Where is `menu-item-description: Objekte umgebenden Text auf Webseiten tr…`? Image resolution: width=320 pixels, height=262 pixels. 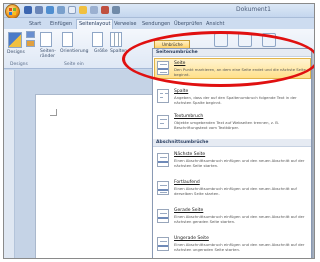 menu-item-description: Objekte umgebenden Text auf Webseiten tr… is located at coordinates (227, 125).